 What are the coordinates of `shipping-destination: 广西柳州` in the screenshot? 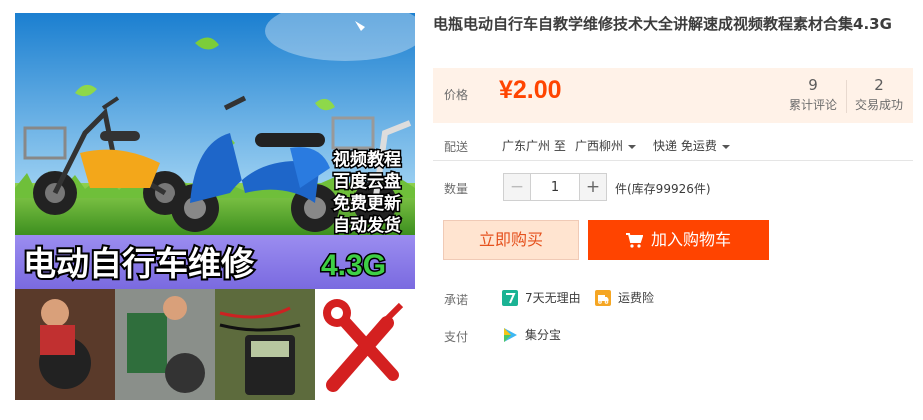 It's located at (599, 146).